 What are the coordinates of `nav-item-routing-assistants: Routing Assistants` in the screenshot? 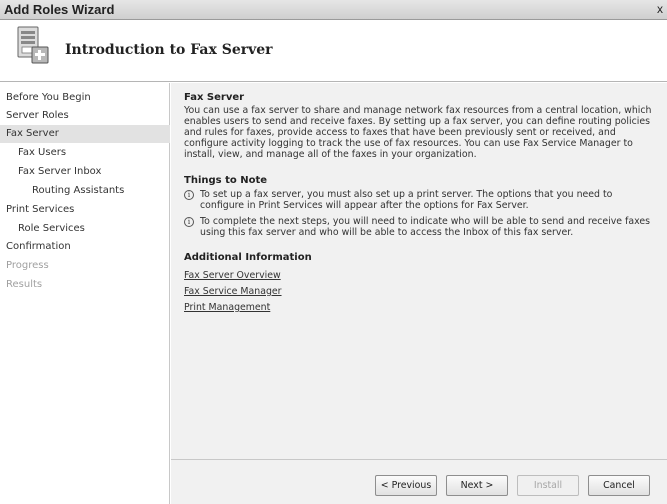 It's located at (85, 191).